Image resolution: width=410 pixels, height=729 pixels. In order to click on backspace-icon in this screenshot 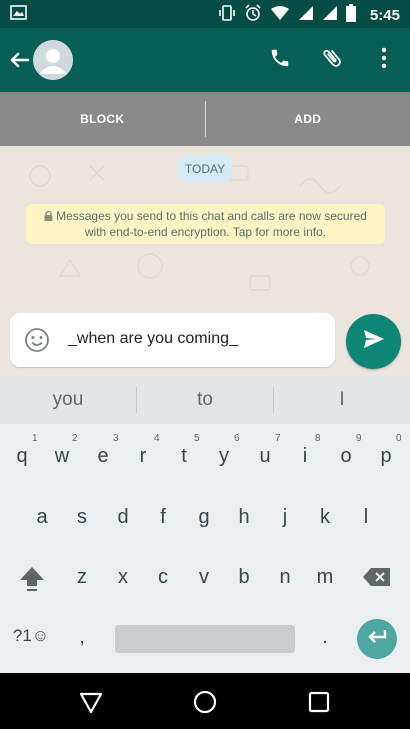, I will do `click(377, 580)`.